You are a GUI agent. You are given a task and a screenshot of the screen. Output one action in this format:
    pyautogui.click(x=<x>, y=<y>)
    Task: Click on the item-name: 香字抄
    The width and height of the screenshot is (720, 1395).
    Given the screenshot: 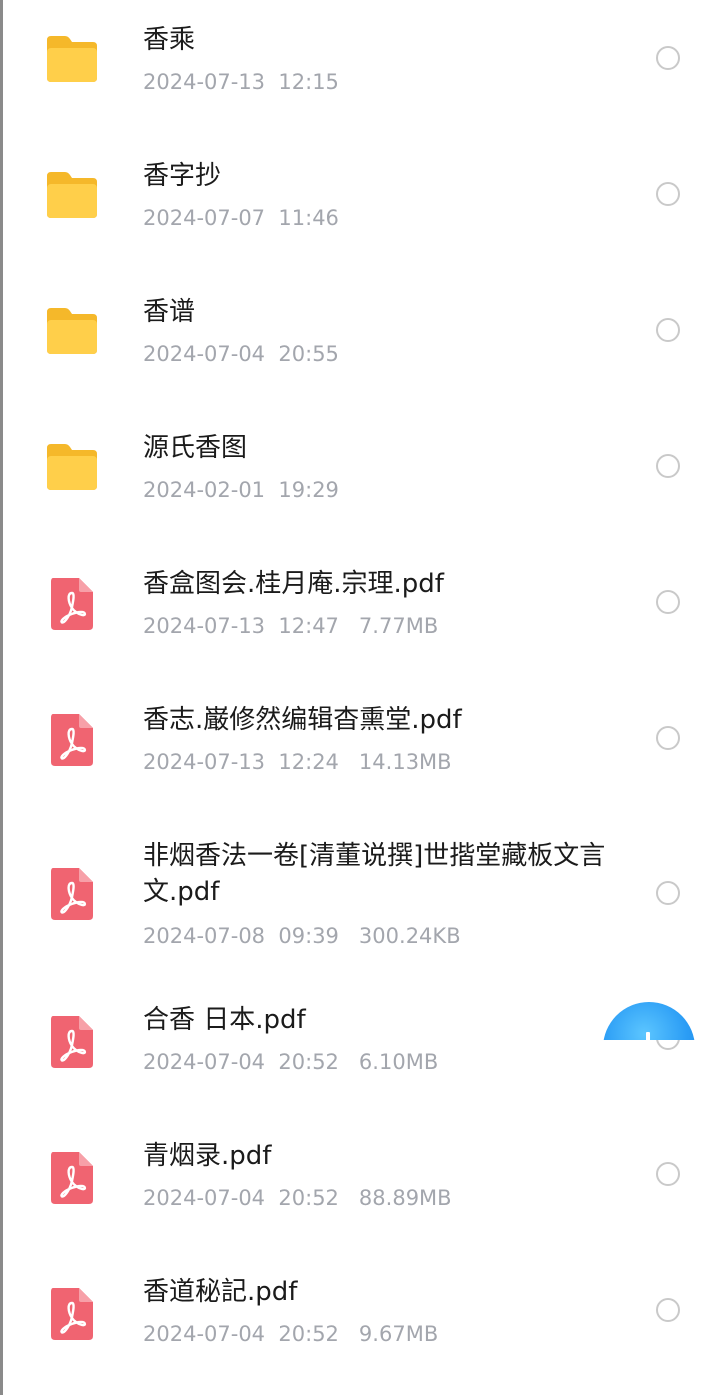 What is the action you would take?
    pyautogui.click(x=182, y=176)
    